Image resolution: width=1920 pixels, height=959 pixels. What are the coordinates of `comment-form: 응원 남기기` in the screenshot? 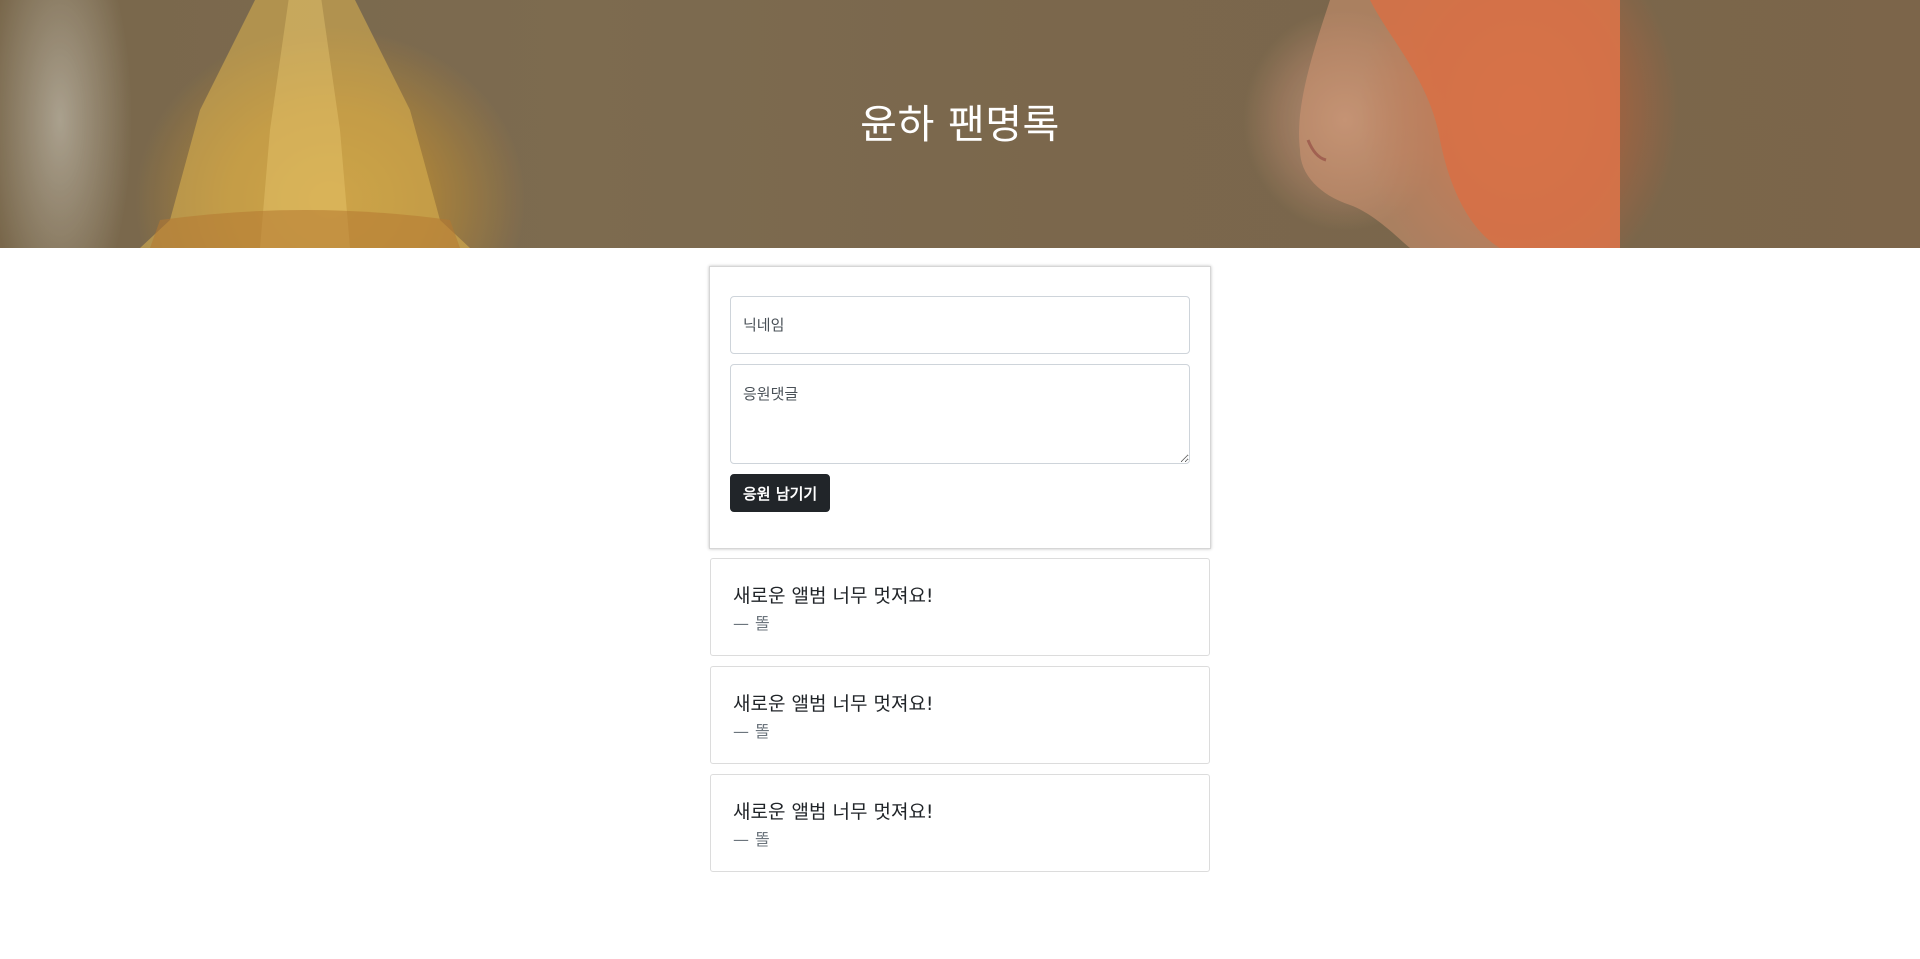 It's located at (960, 407).